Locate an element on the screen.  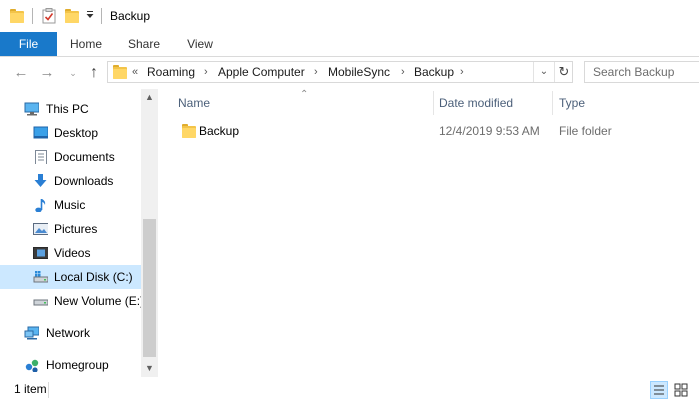
breadcrumb-backup: Backup is located at coordinates (434, 72).